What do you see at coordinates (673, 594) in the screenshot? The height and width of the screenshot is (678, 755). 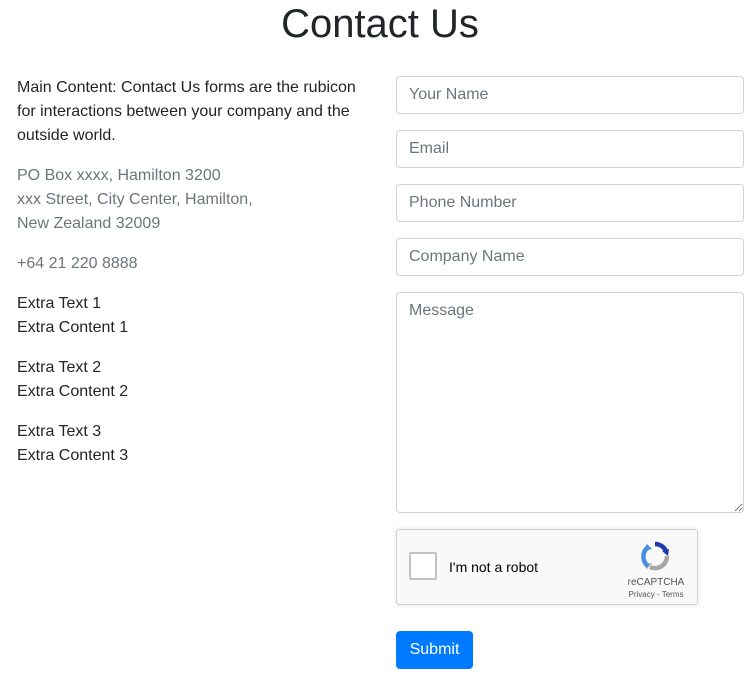 I see `recaptcha-terms-link: Terms` at bounding box center [673, 594].